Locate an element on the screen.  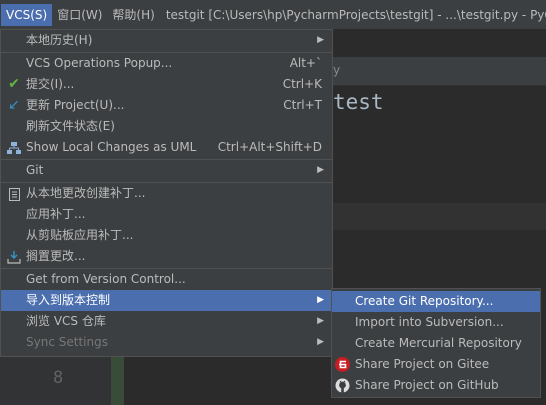
menu-item-import-into-vc: 导入到版本控制 ▶ is located at coordinates (166, 300).